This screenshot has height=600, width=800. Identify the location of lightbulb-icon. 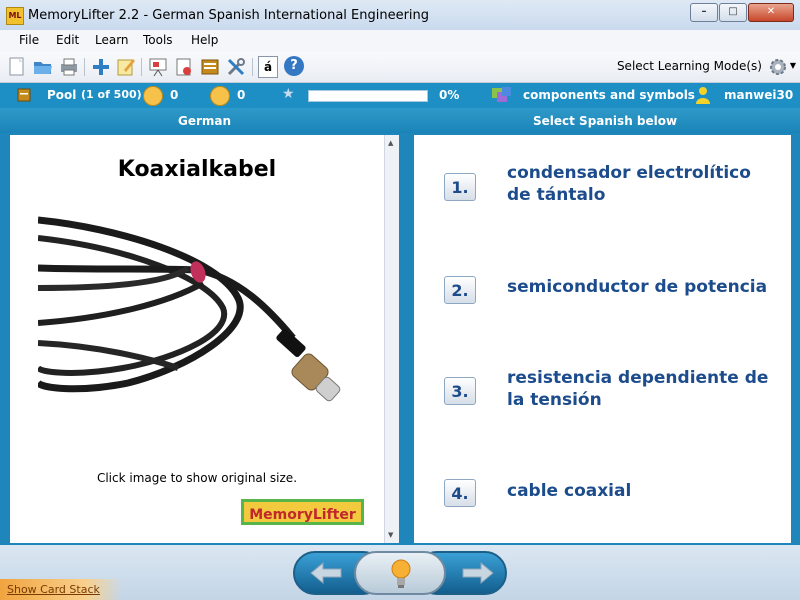
(401, 573).